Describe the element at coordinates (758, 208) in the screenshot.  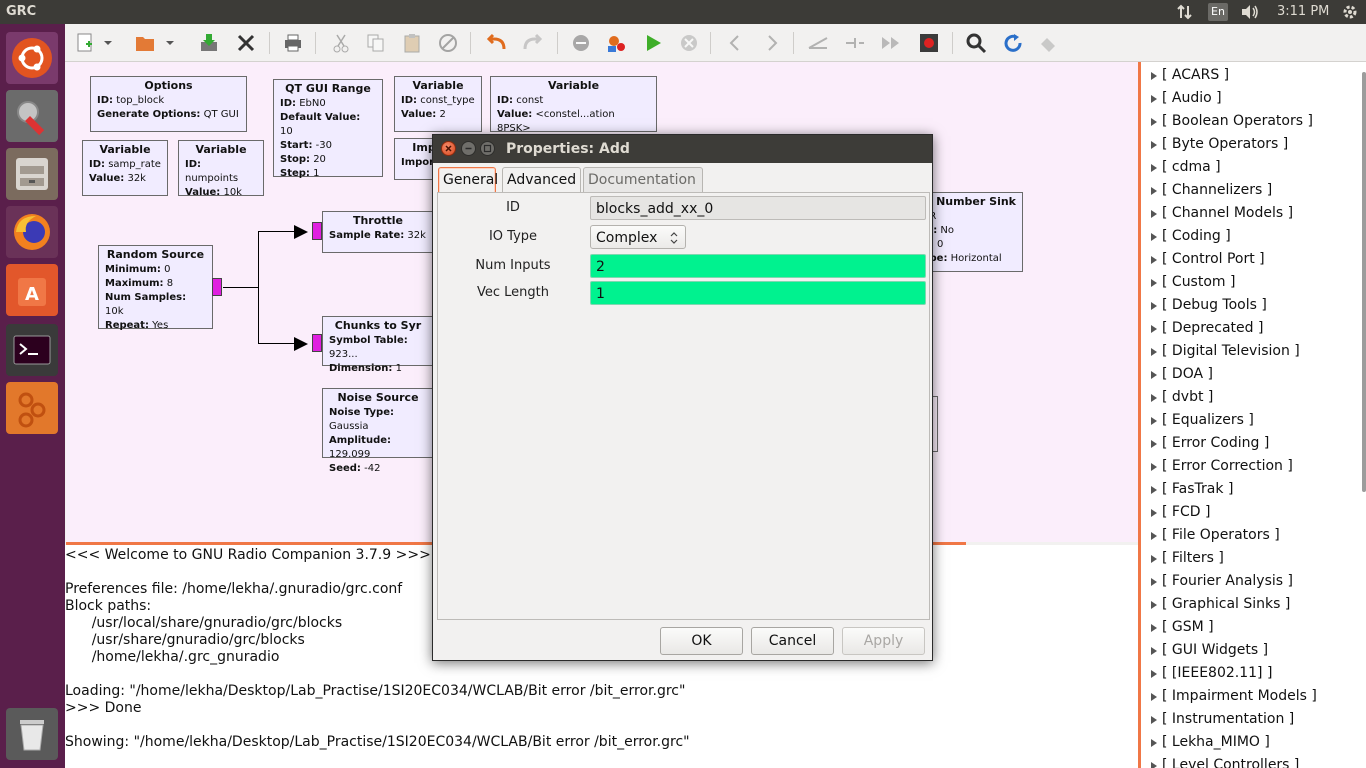
I see `id-field: blocks_add_xx_0` at that location.